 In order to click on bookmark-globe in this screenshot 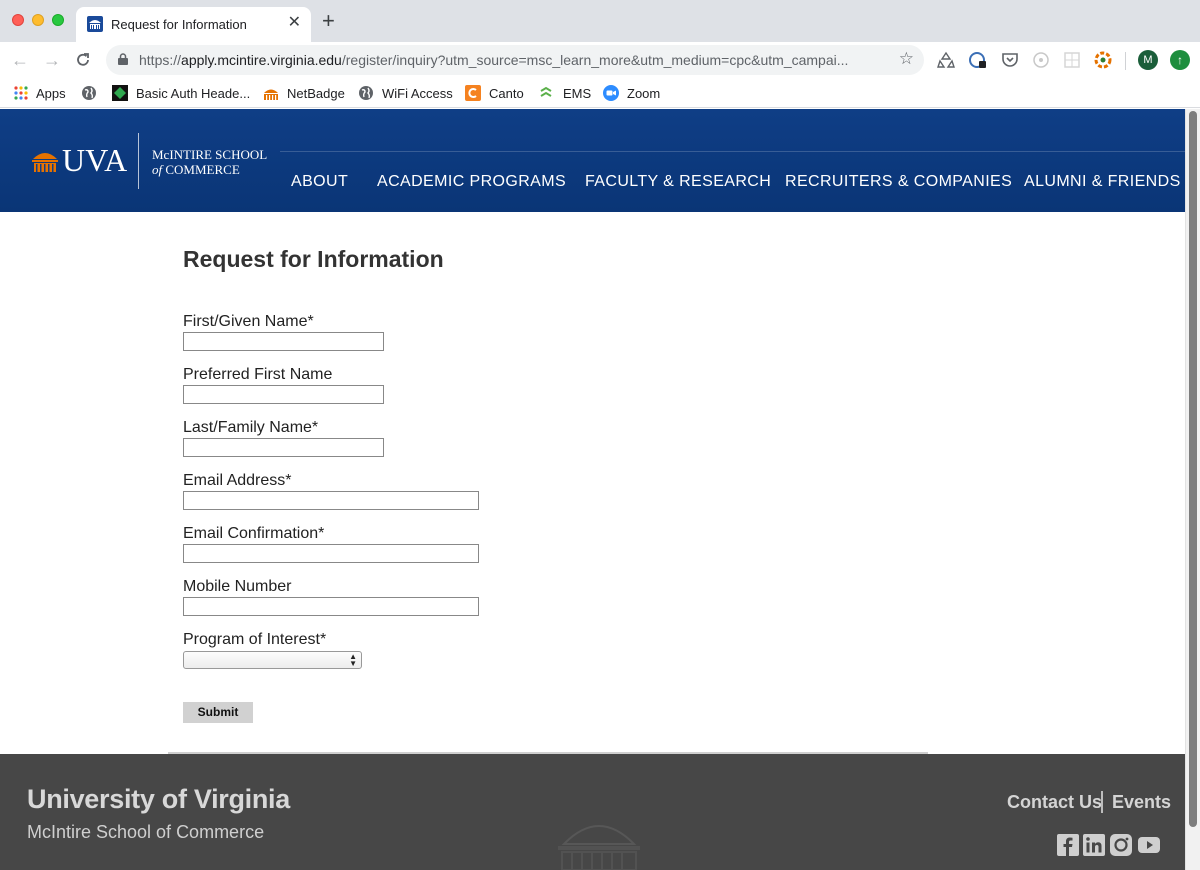, I will do `click(93, 93)`.